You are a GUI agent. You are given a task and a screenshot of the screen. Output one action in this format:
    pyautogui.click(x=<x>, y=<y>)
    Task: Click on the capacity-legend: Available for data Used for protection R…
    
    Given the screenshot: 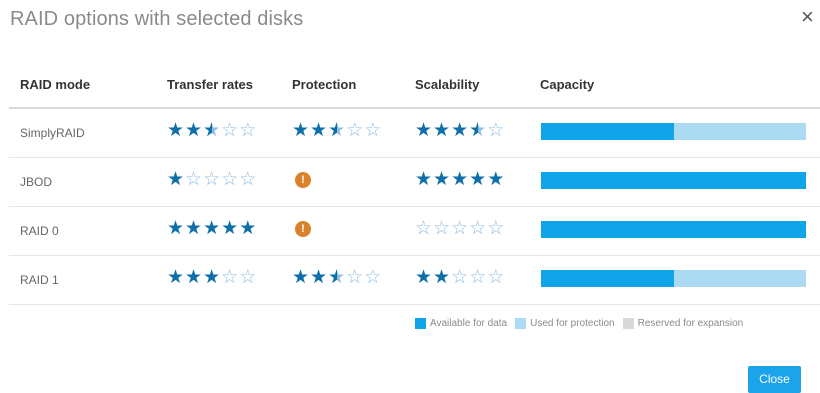 What is the action you would take?
    pyautogui.click(x=583, y=323)
    